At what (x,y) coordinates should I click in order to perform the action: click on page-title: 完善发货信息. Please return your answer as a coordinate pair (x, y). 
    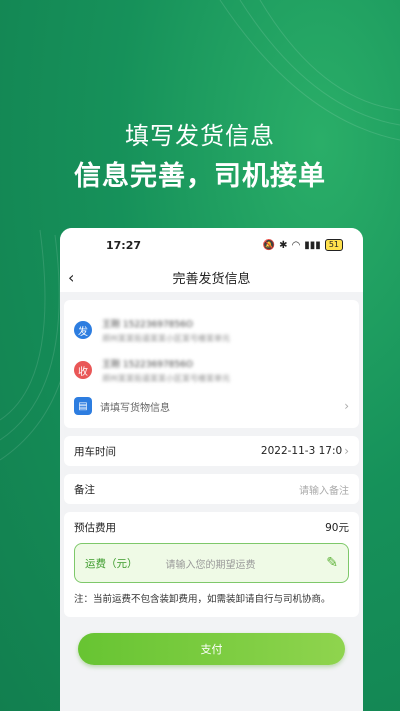
    Looking at the image, I should click on (211, 279).